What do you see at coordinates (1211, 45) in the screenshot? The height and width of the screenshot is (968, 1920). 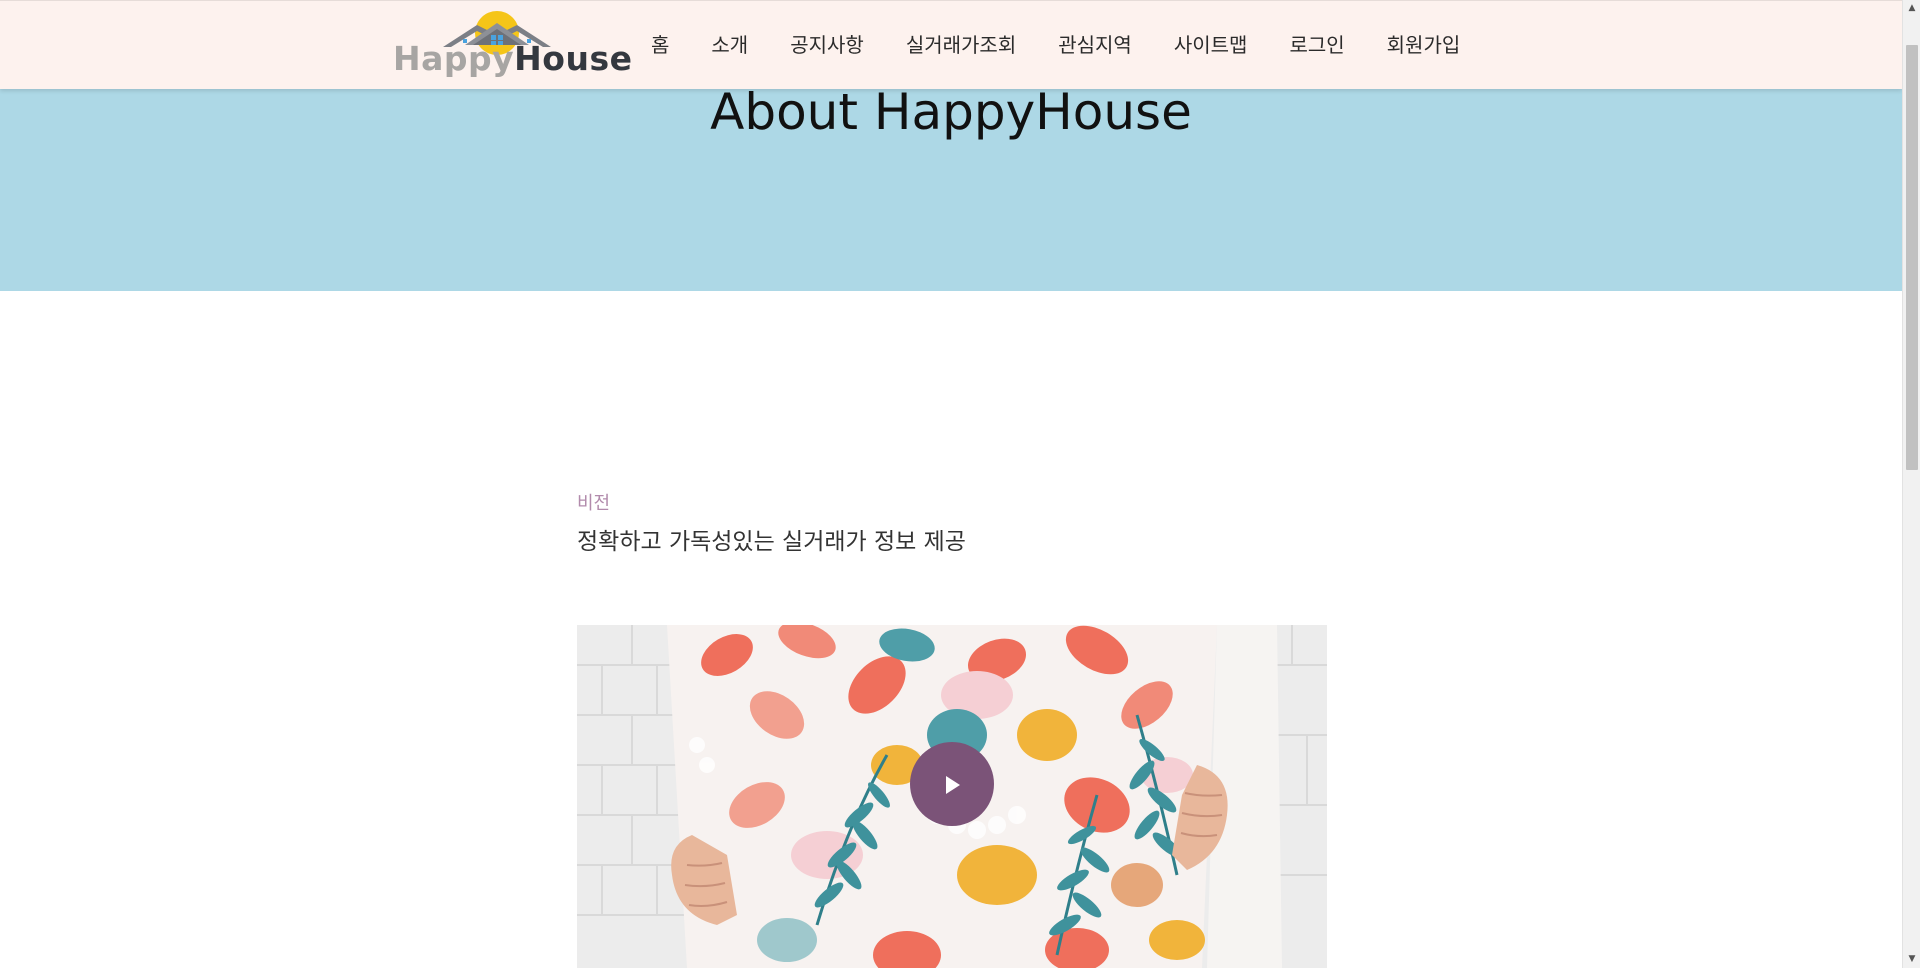 I see `nav-item-sitemap: 사이트맵` at bounding box center [1211, 45].